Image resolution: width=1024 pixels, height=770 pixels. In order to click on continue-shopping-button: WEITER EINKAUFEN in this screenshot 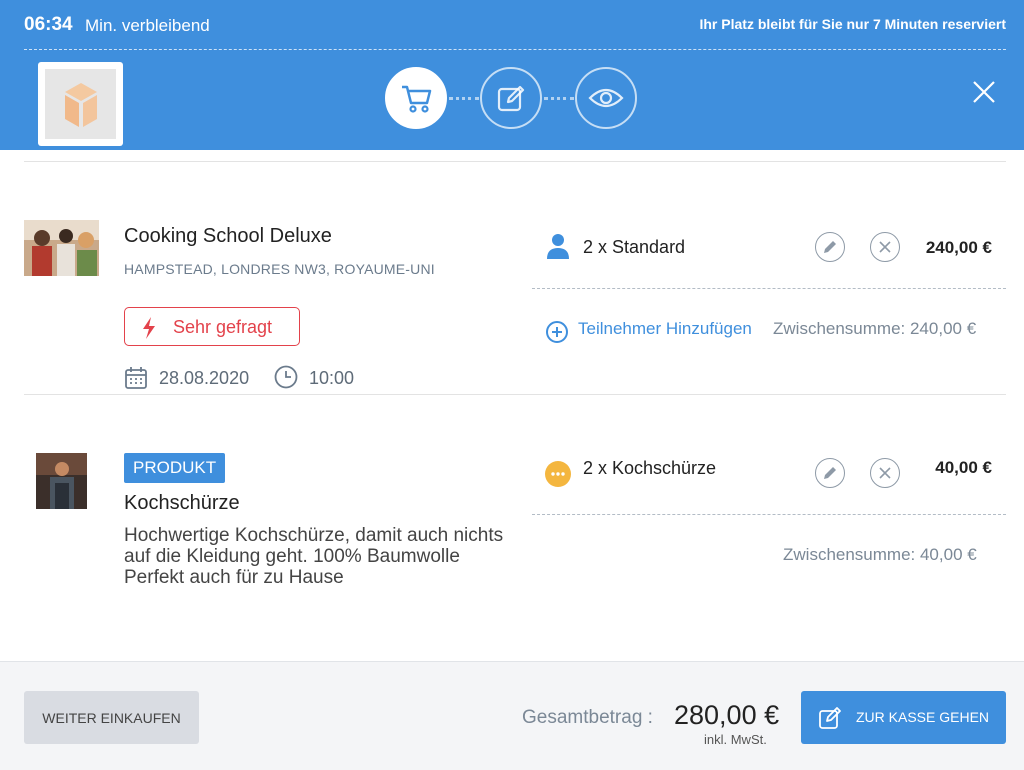, I will do `click(111, 717)`.